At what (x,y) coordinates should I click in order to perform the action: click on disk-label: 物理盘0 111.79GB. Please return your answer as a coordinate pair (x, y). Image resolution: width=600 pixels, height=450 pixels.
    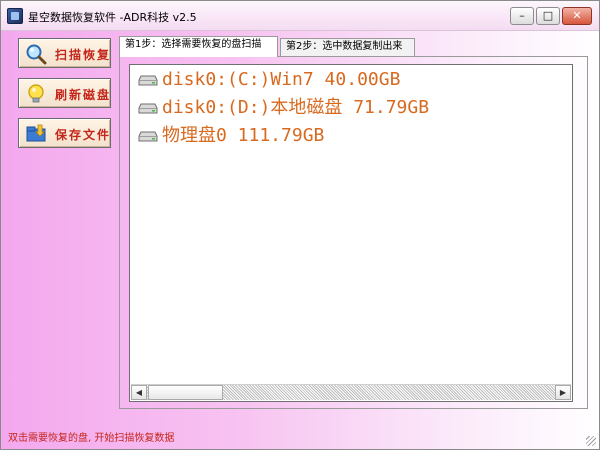
    Looking at the image, I should click on (243, 135).